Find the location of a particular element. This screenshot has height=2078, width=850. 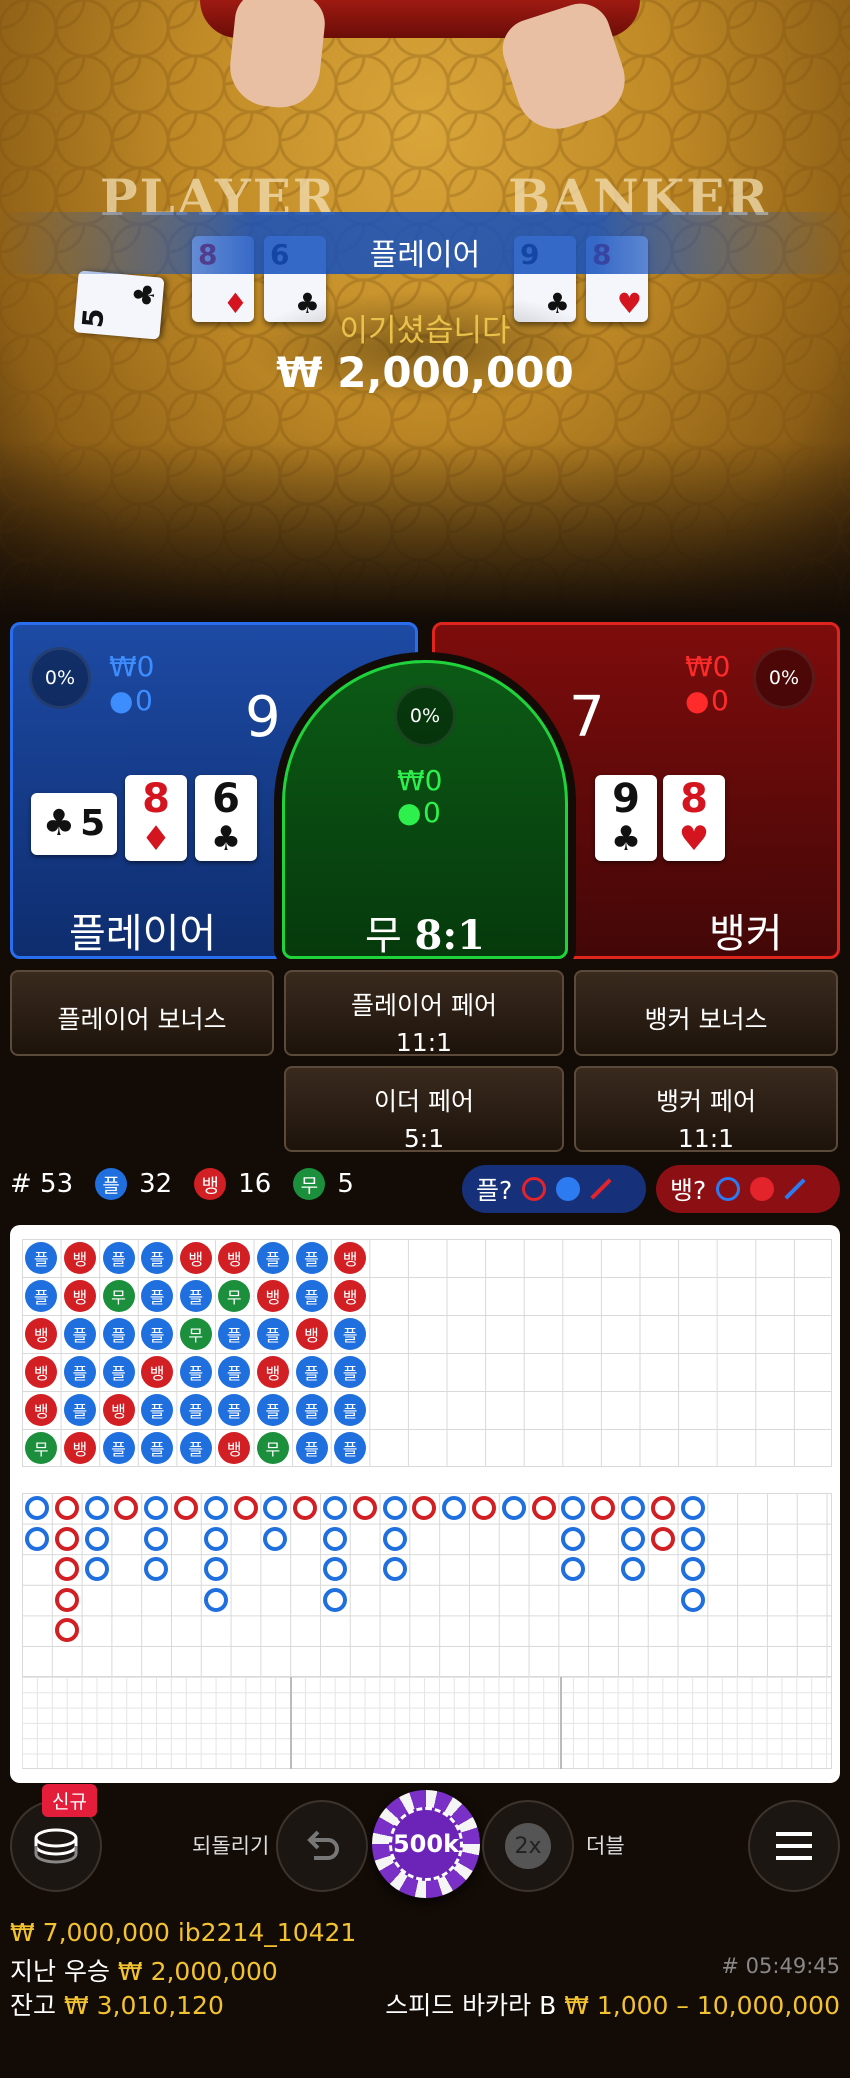

banker-pair-button: 뱅커 페어 11:1 is located at coordinates (706, 1109).